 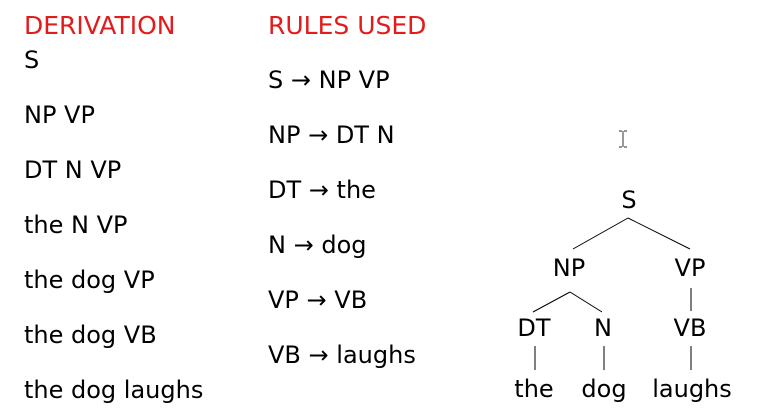 I want to click on tree-node-np: NP, so click(x=569, y=268).